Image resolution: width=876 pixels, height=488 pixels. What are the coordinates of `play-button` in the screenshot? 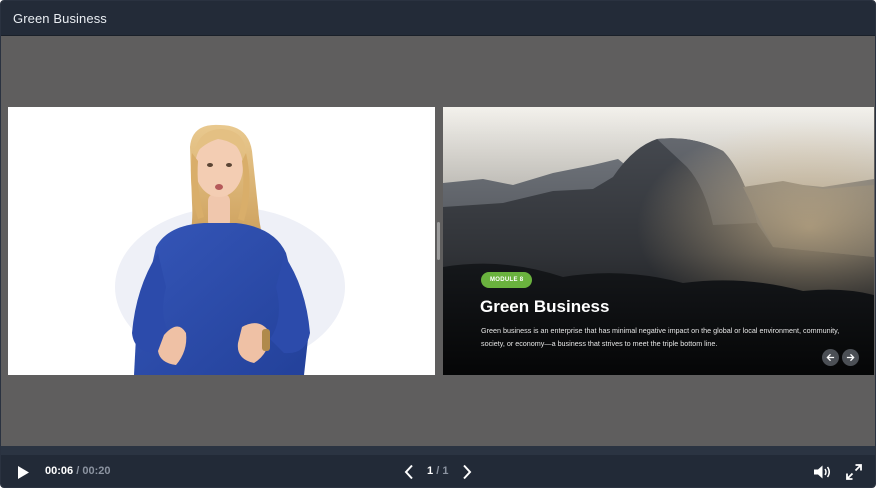 It's located at (23, 472).